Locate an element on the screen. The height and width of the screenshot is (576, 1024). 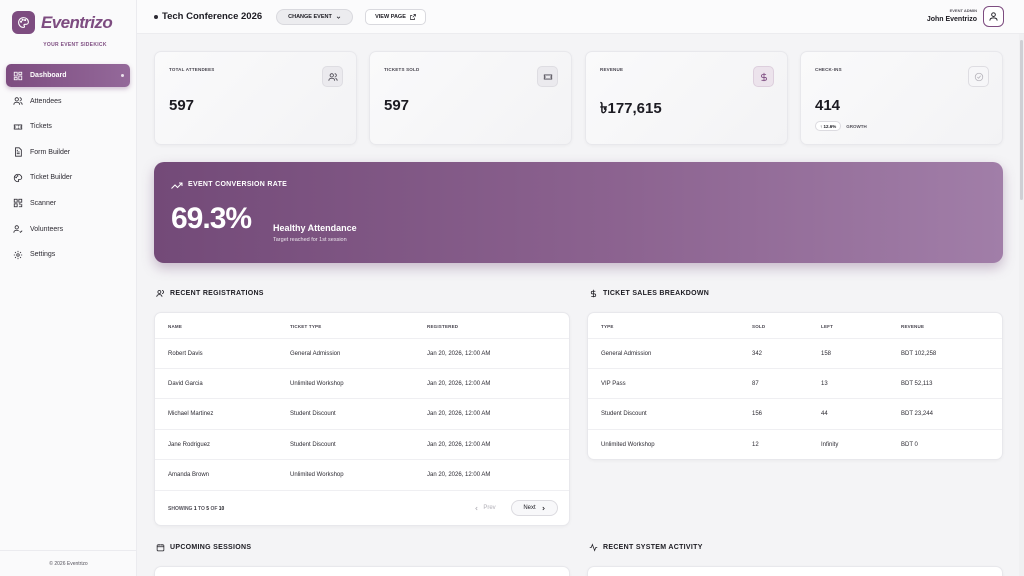
upcoming-sessions-heading: UPCOMING SESSIONS is located at coordinates (203, 547).